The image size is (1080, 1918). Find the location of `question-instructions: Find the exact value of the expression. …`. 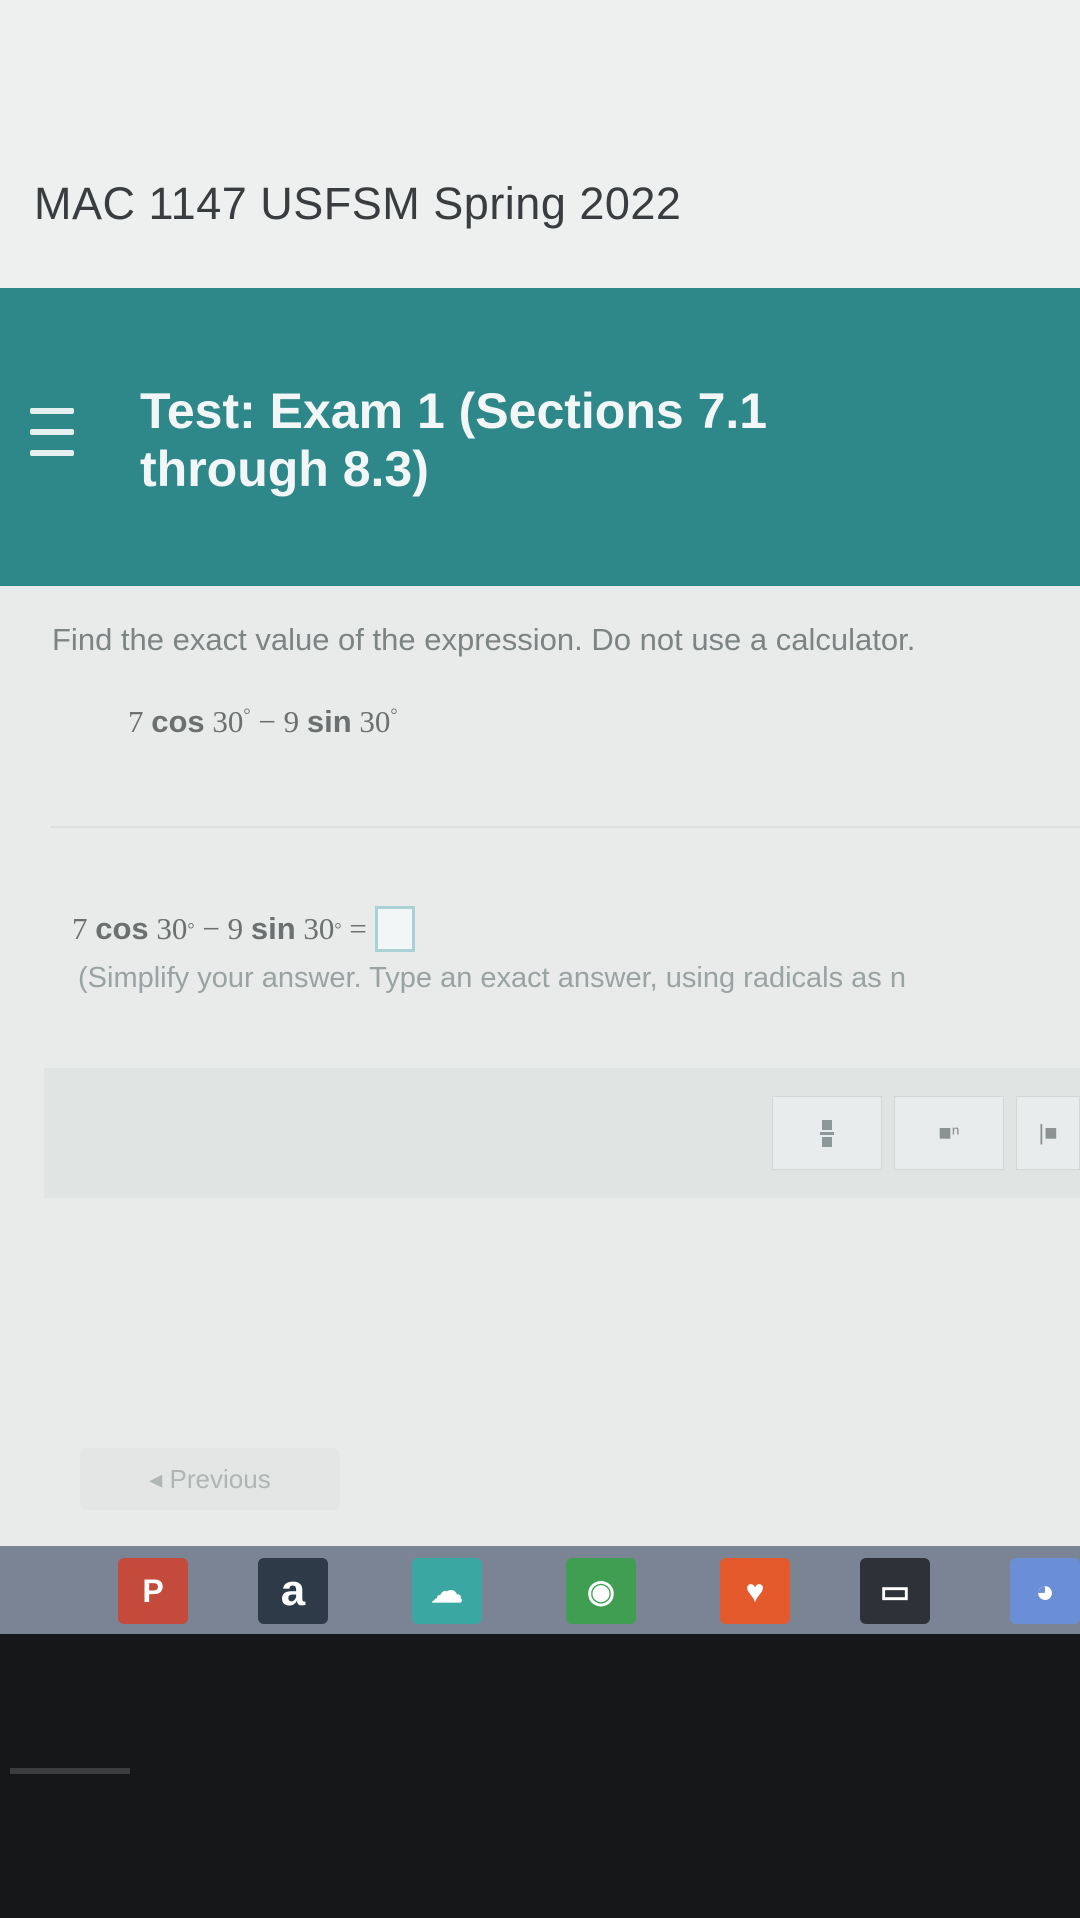

question-instructions: Find the exact value of the expression. … is located at coordinates (484, 639).